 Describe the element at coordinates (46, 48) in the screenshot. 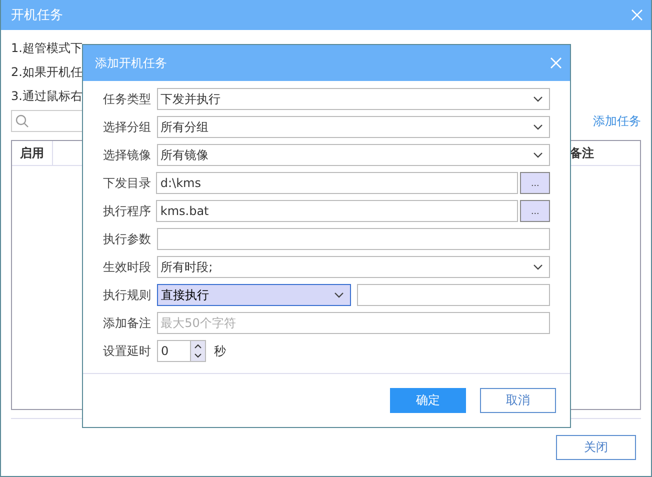

I see `instruction-text: 1.超管模式下` at that location.